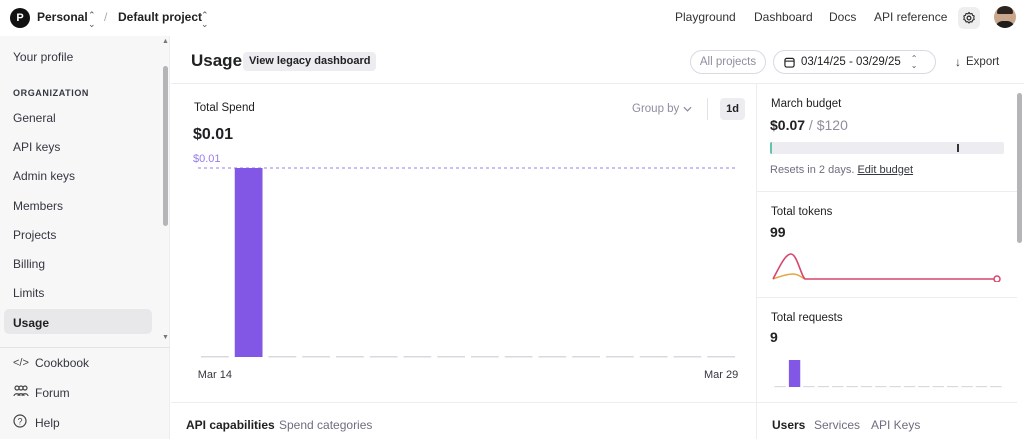 The image size is (1024, 439). I want to click on total-requests-label: Total requests, so click(807, 318).